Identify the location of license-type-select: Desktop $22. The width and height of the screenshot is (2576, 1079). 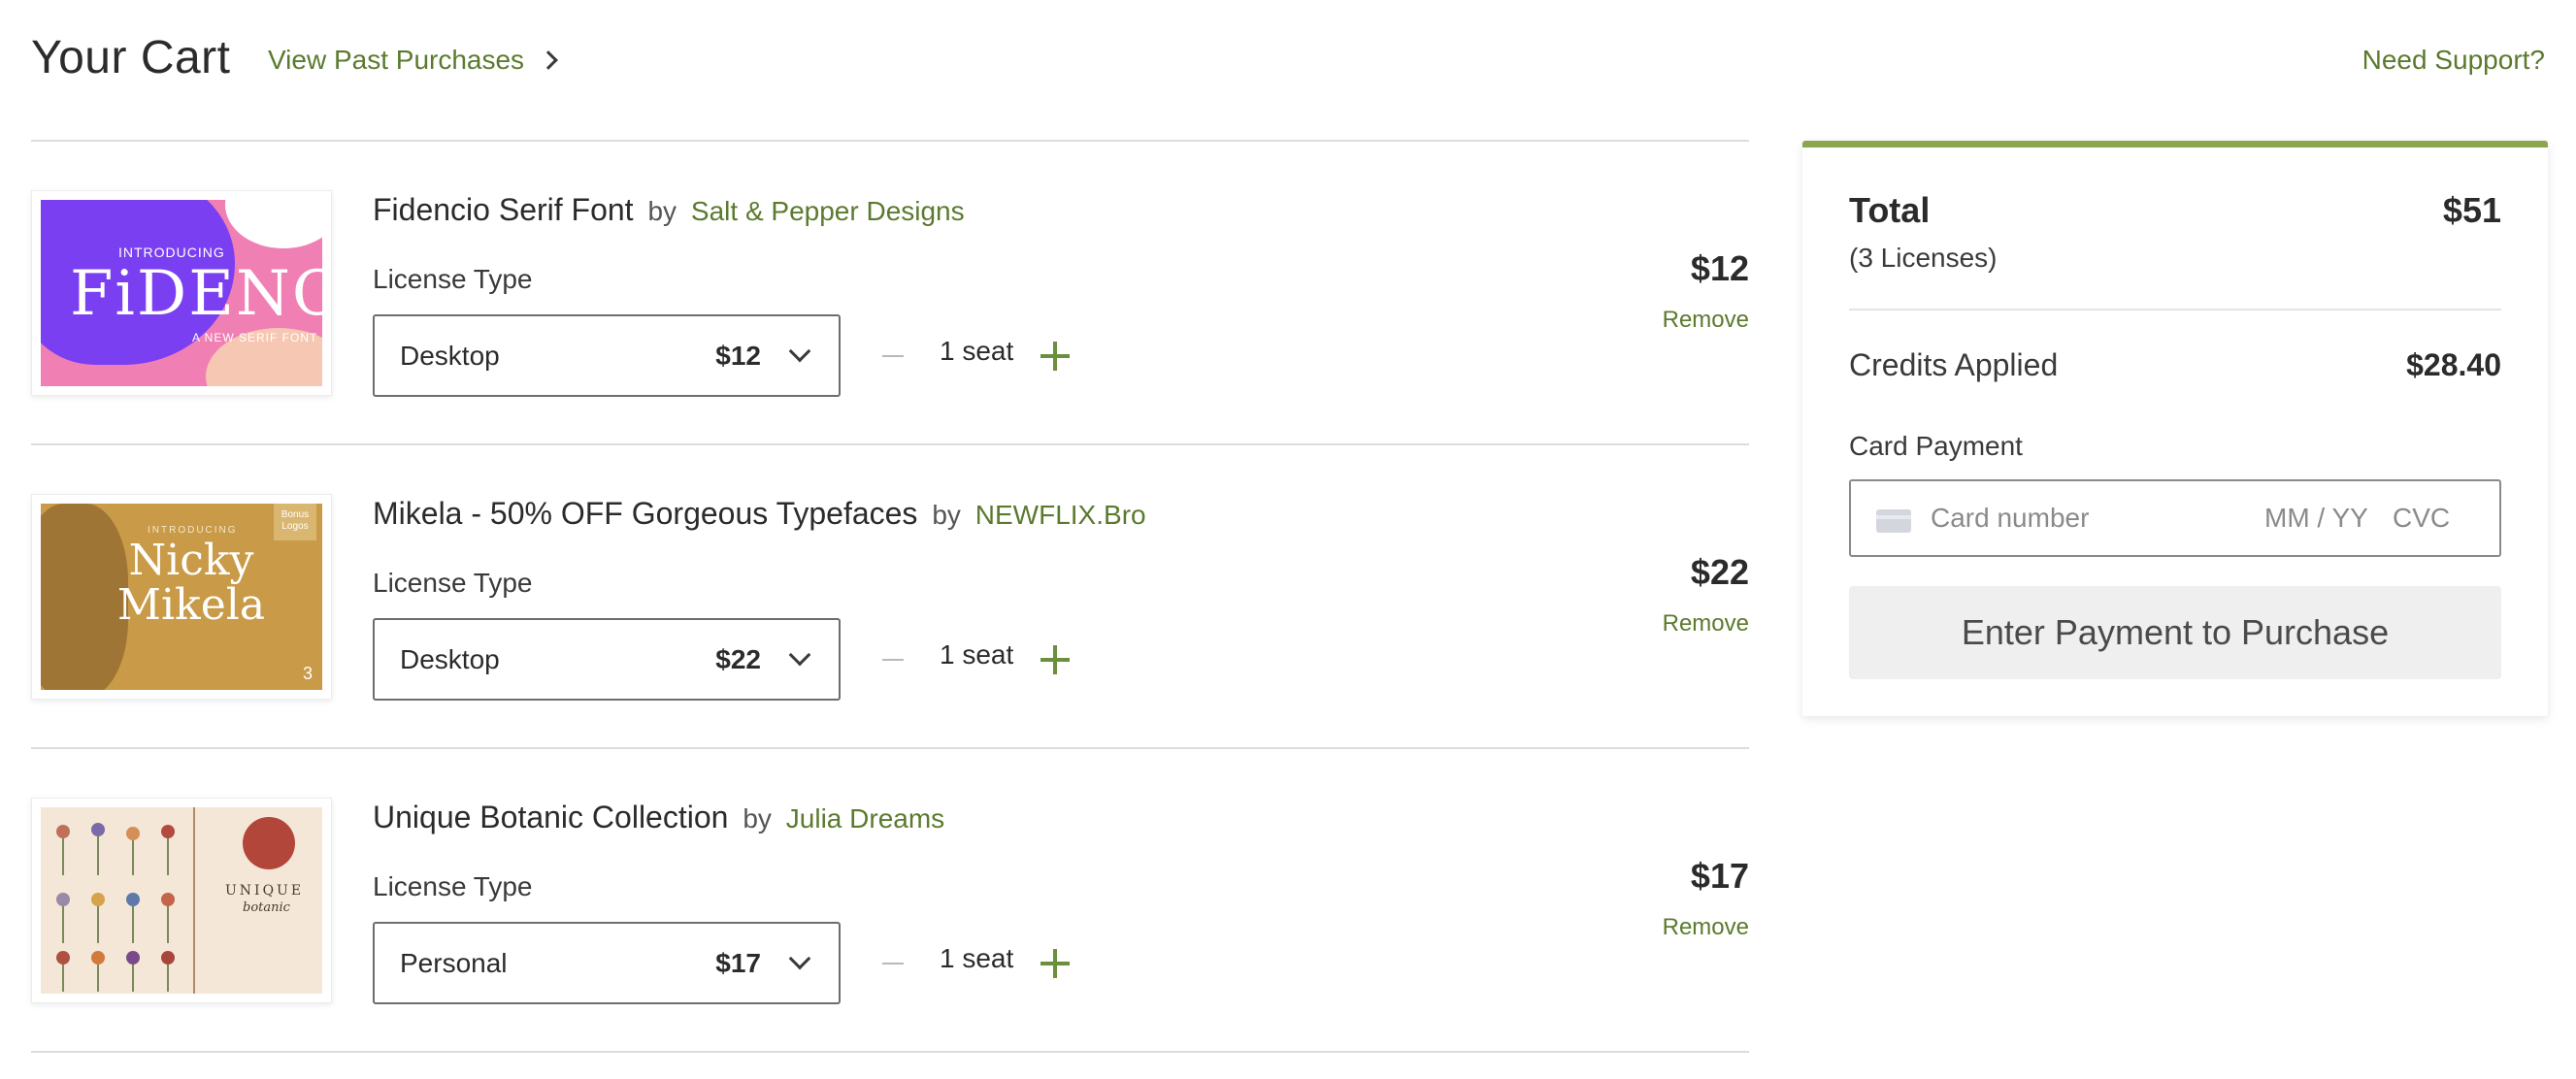
(607, 659).